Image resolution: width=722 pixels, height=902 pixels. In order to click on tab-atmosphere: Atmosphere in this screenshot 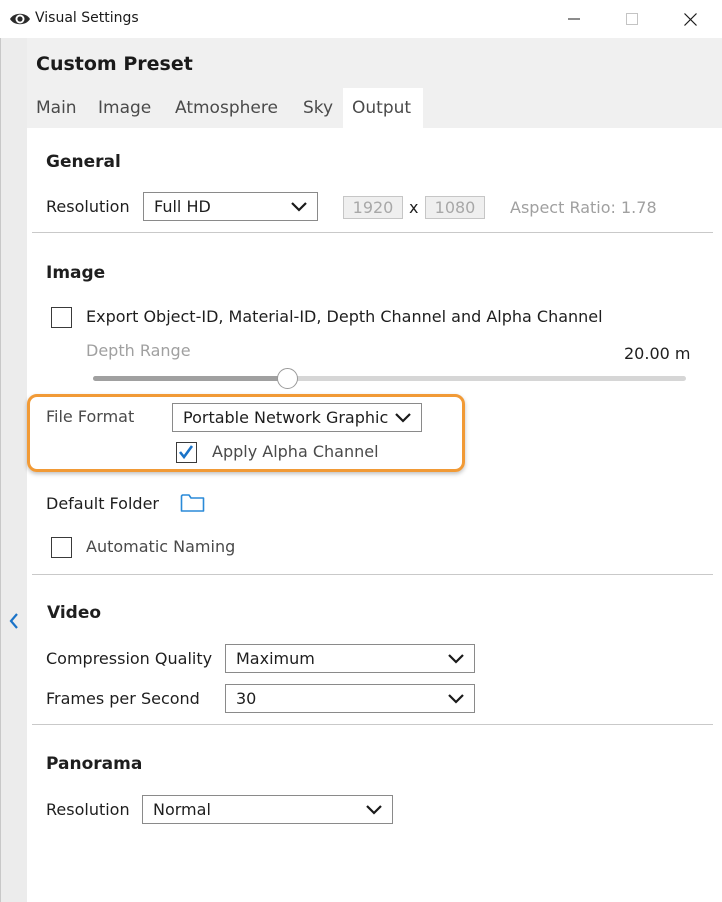, I will do `click(226, 108)`.